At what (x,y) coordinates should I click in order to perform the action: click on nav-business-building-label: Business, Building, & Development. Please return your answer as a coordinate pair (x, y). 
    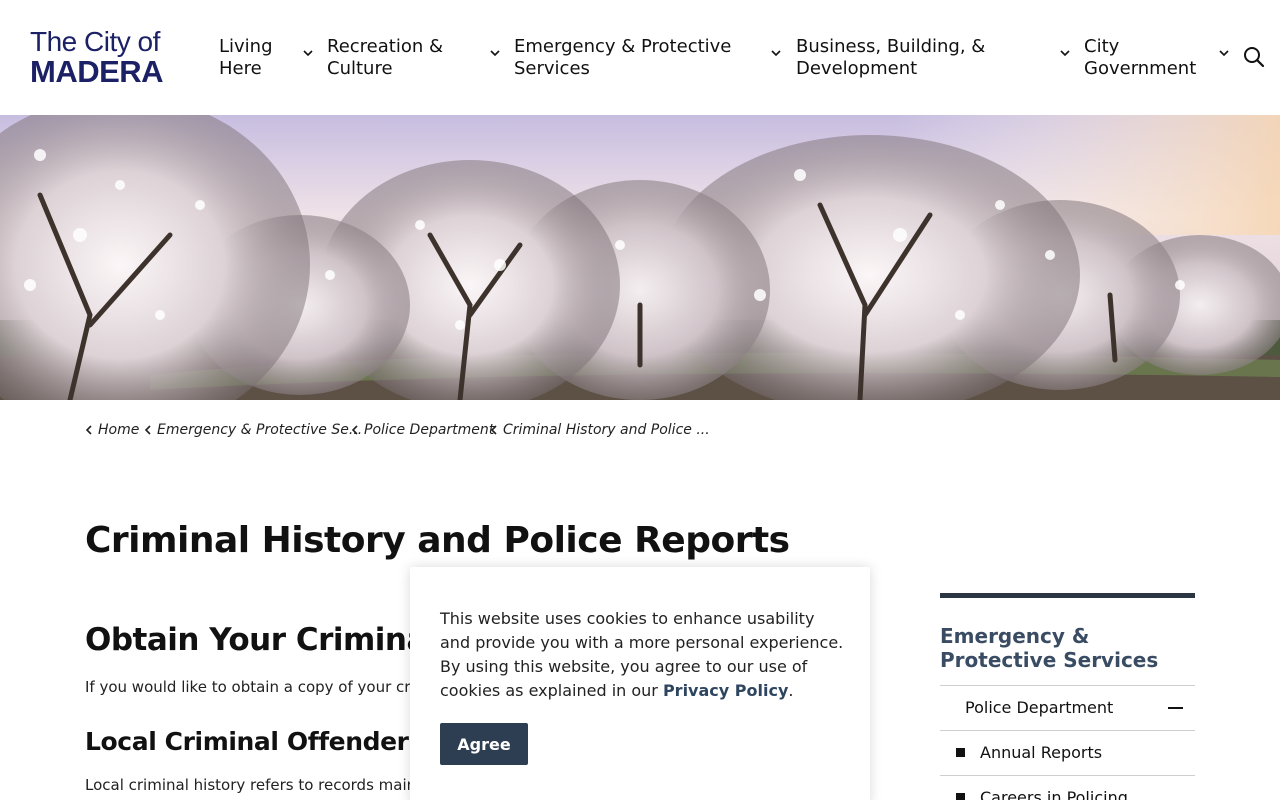
    Looking at the image, I should click on (891, 57).